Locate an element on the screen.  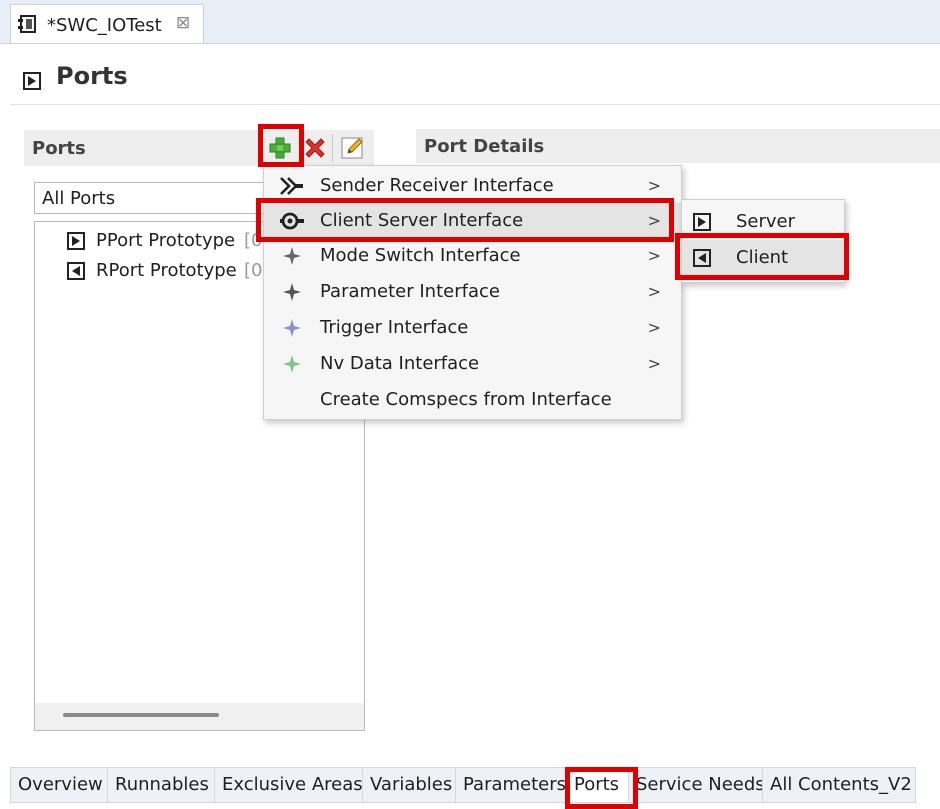
delete-icon is located at coordinates (315, 148).